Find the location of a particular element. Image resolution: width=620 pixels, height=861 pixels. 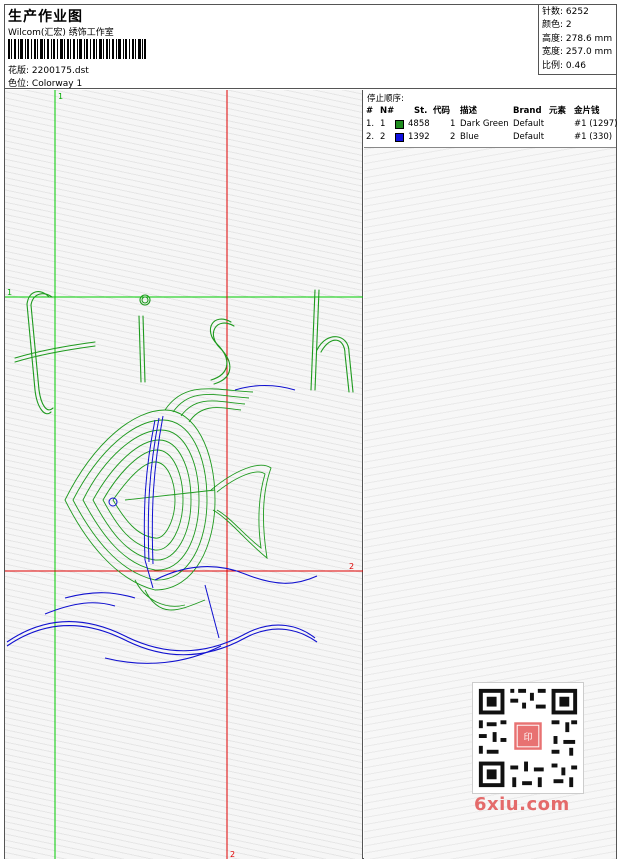

stop-sequence-title: 停止顺序: is located at coordinates (385, 99).